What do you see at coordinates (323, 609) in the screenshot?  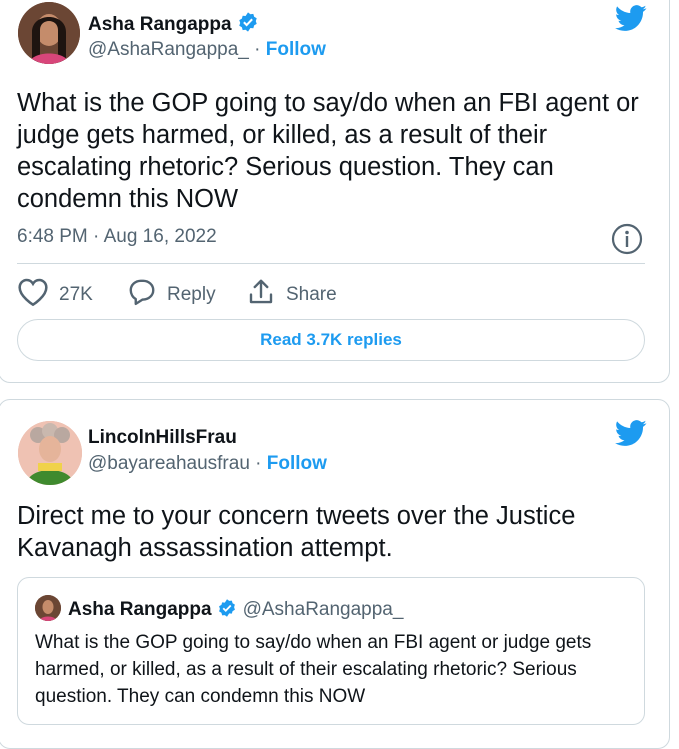 I see `quoted-author-handle: @AshaRangappa_` at bounding box center [323, 609].